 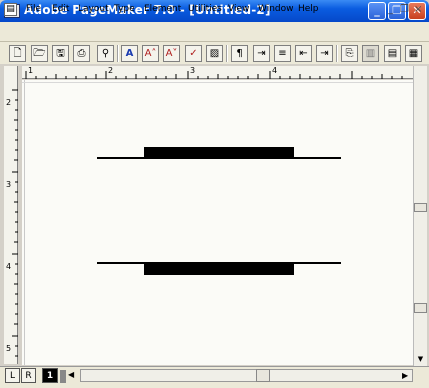 I want to click on menu-edit: Edit, so click(x=60, y=9).